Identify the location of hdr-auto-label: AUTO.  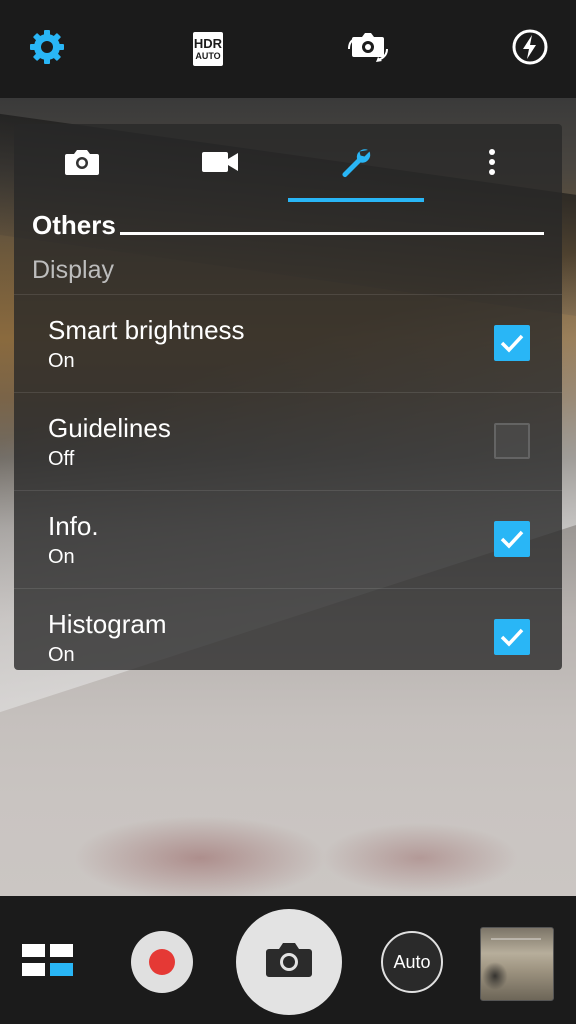
(208, 56).